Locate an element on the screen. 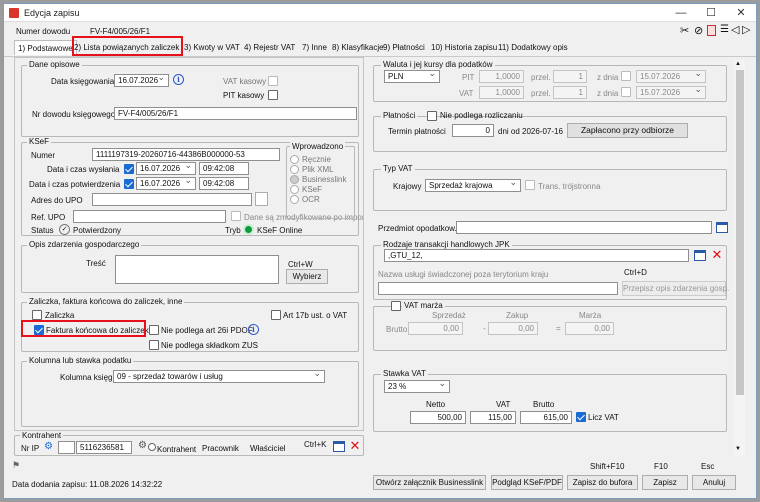 This screenshot has width=760, height=502. krajowy-select: Sprzedaż krajowa is located at coordinates (473, 185).